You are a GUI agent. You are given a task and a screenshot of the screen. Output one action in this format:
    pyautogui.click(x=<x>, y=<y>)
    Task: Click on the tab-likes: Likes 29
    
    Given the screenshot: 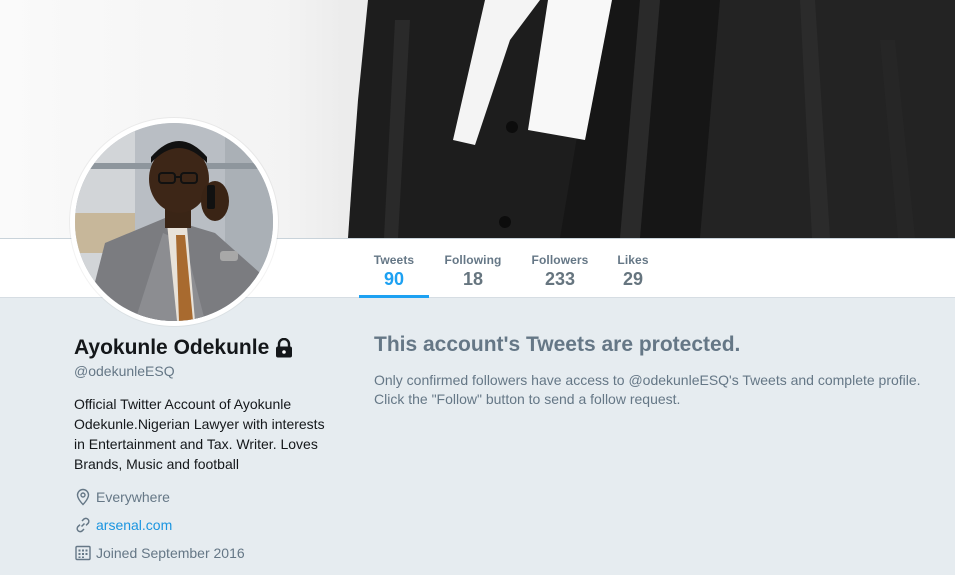 What is the action you would take?
    pyautogui.click(x=633, y=268)
    